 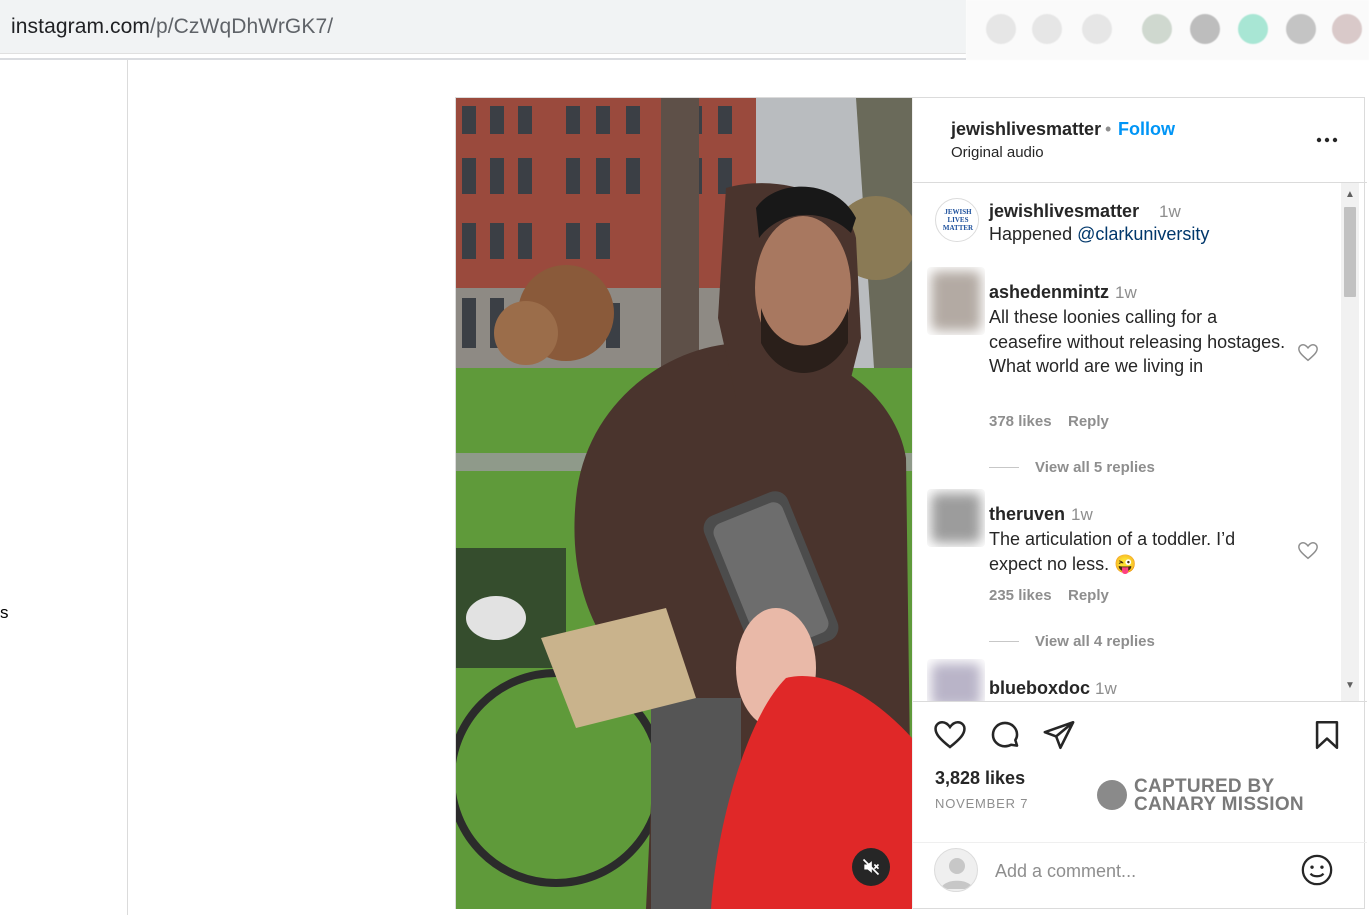 What do you see at coordinates (1146, 129) in the screenshot?
I see `follow-button: Follow` at bounding box center [1146, 129].